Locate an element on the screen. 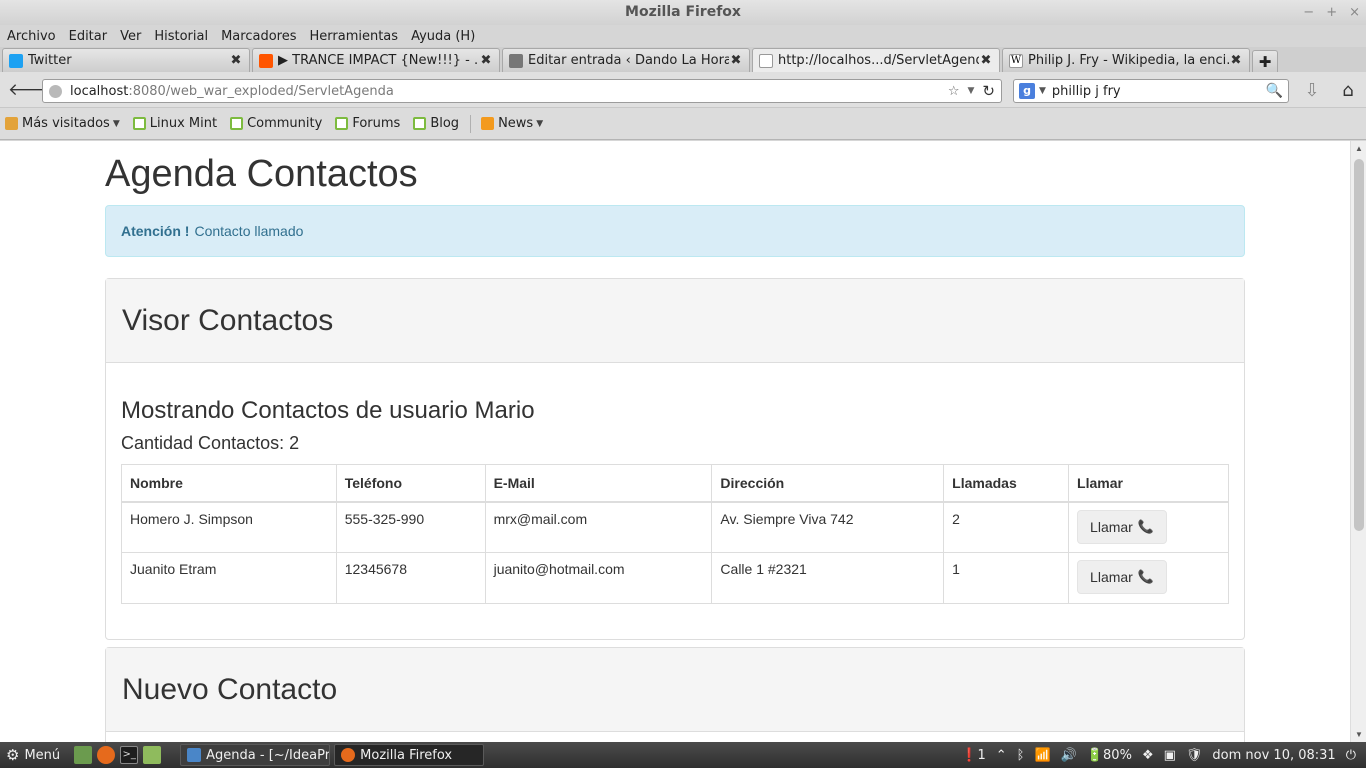  cell-email: mrx@mail.com is located at coordinates (598, 527).